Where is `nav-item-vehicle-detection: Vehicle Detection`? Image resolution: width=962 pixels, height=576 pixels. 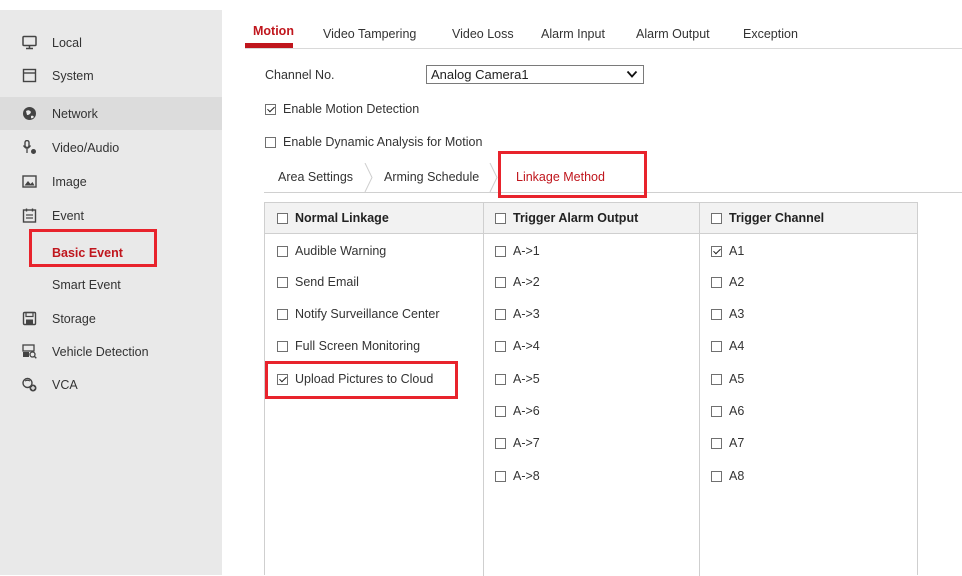 nav-item-vehicle-detection: Vehicle Detection is located at coordinates (111, 351).